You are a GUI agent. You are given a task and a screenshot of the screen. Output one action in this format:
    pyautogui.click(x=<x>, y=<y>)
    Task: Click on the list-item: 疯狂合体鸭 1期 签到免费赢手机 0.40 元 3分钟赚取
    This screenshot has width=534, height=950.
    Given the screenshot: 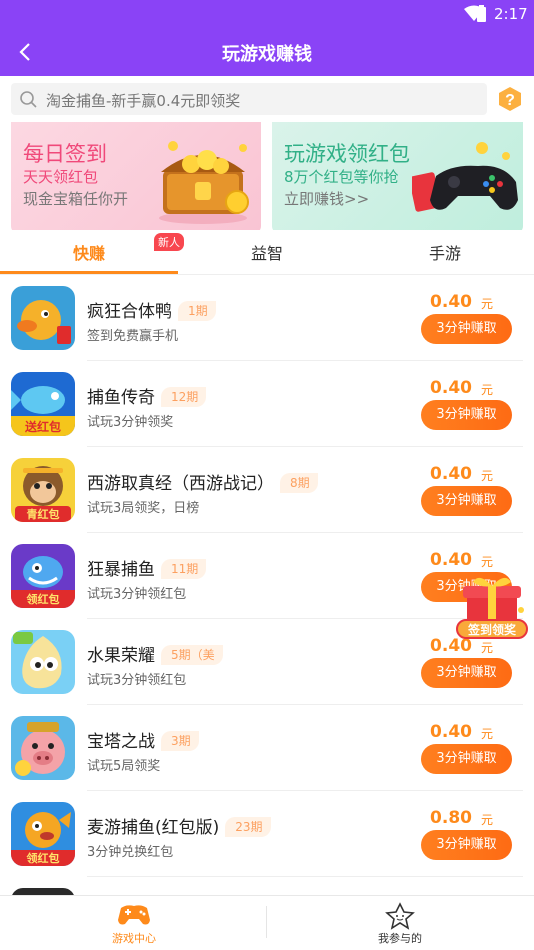 What is the action you would take?
    pyautogui.click(x=267, y=318)
    